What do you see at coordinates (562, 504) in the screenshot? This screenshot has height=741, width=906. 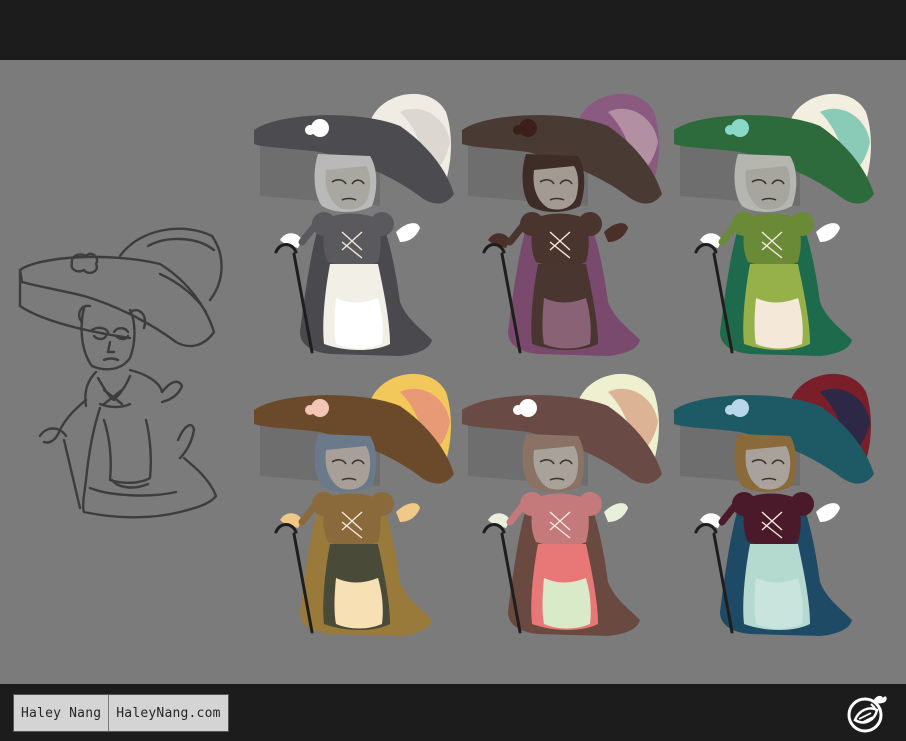 I see `character-variant-rose-mint` at bounding box center [562, 504].